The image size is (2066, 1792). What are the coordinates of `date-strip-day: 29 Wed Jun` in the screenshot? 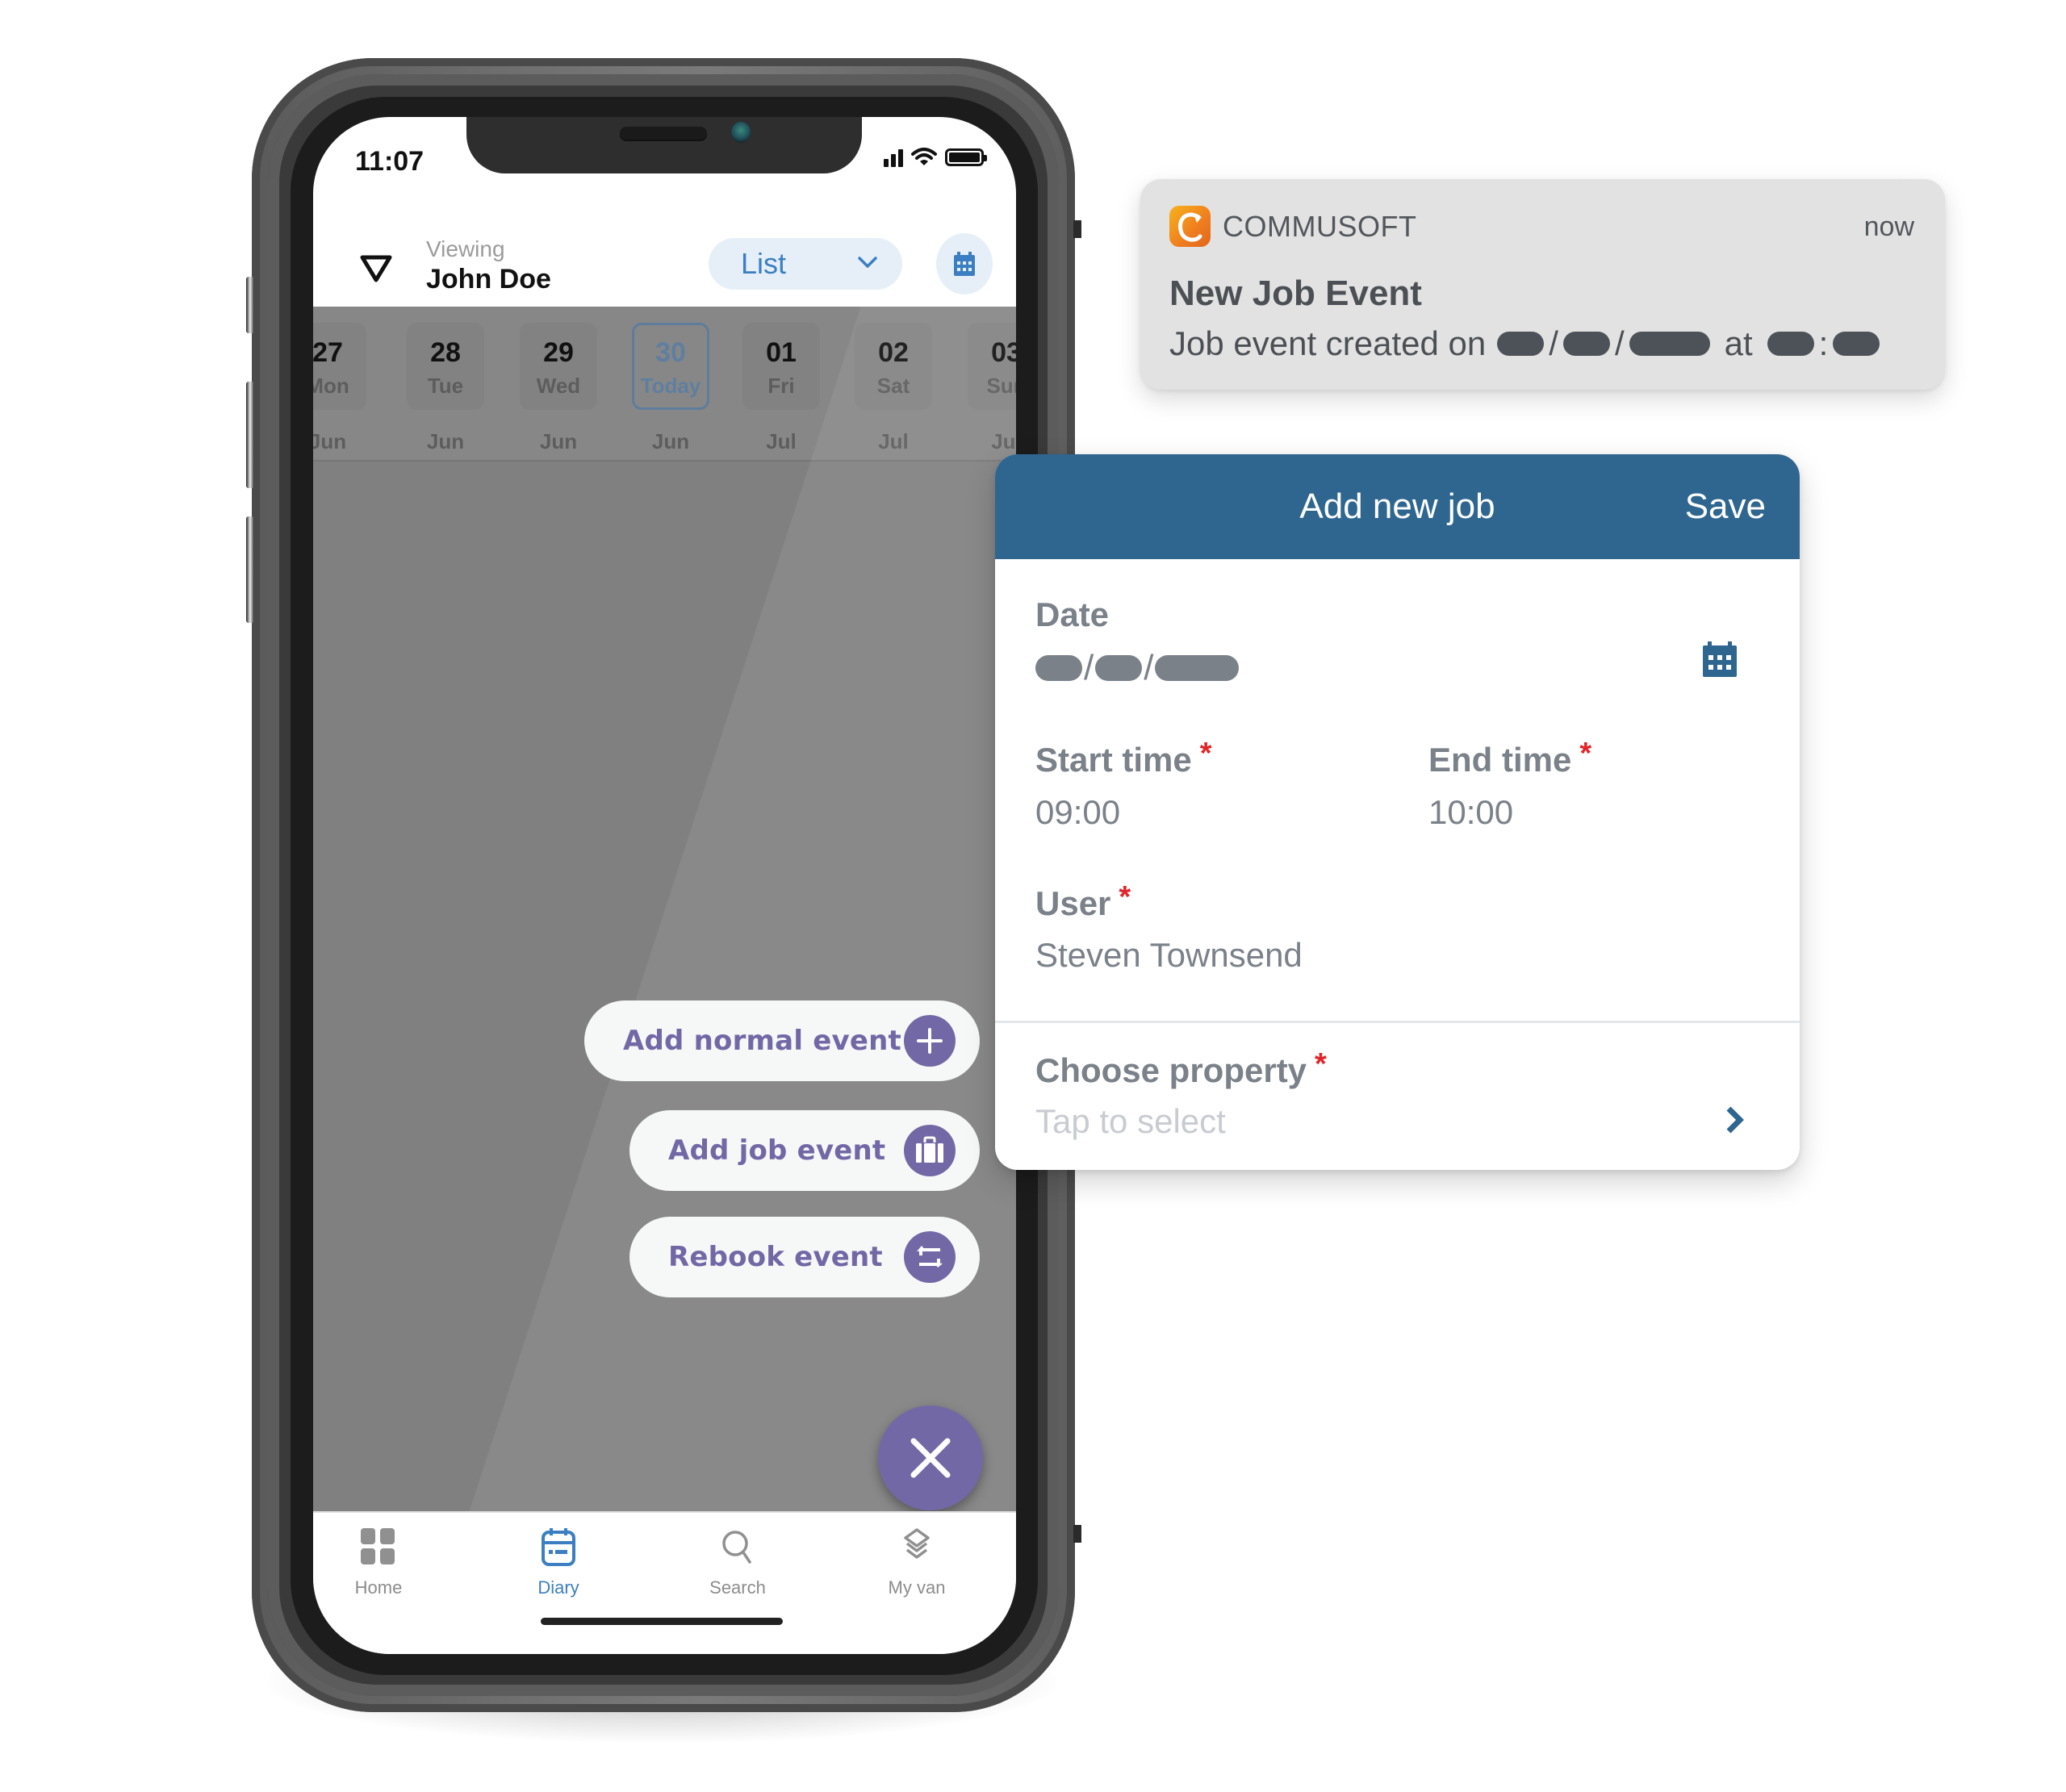 It's located at (558, 388).